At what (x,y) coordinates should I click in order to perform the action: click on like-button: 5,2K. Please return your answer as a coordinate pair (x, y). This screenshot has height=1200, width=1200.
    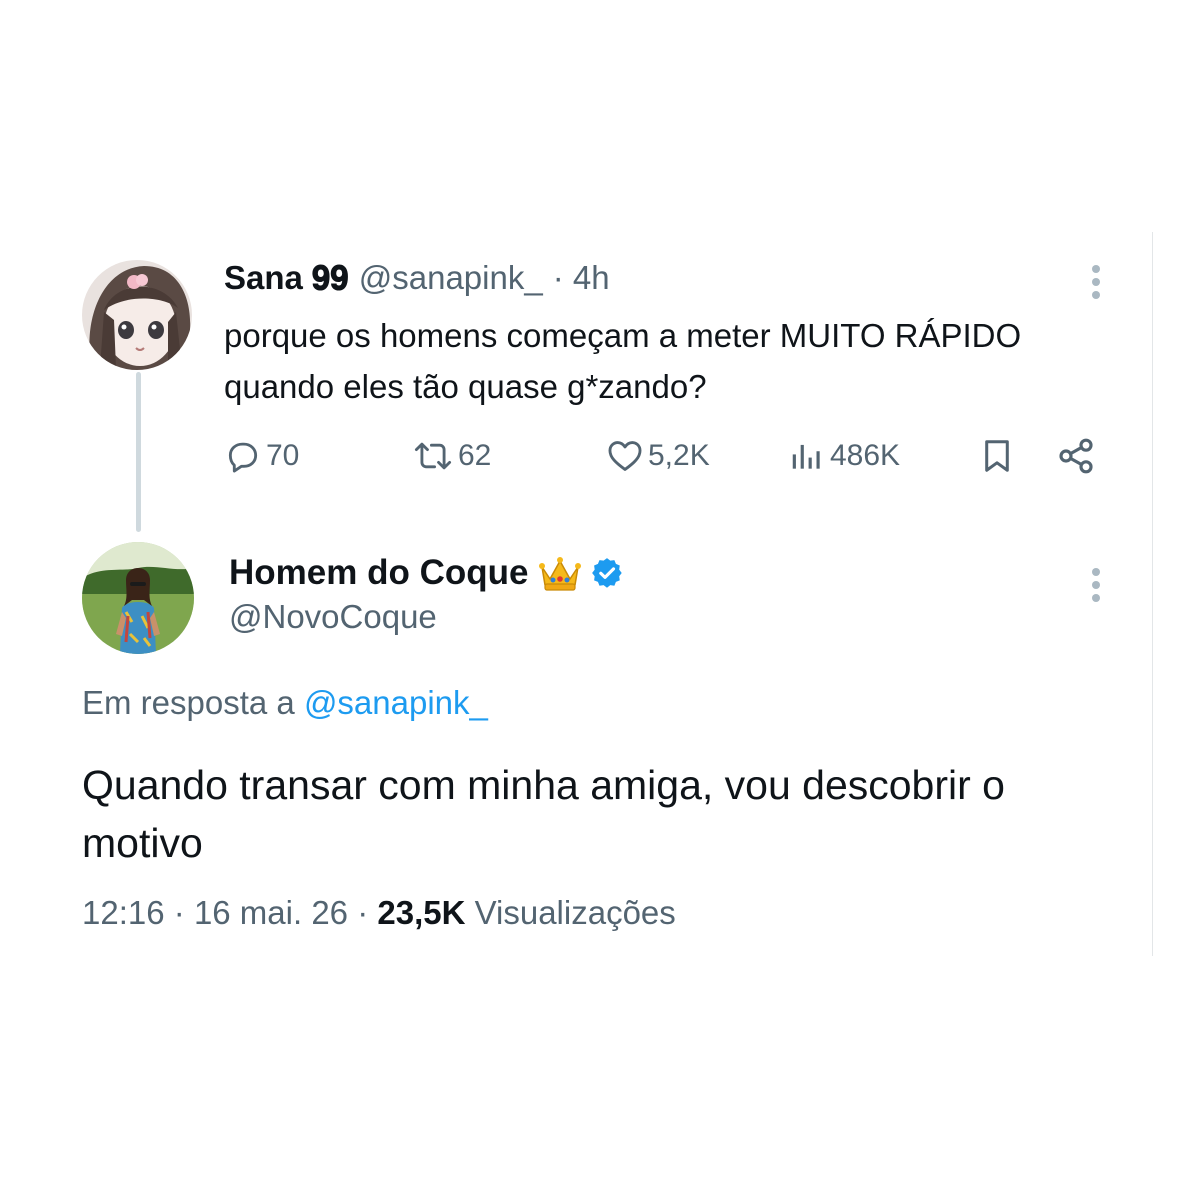
    Looking at the image, I should click on (658, 456).